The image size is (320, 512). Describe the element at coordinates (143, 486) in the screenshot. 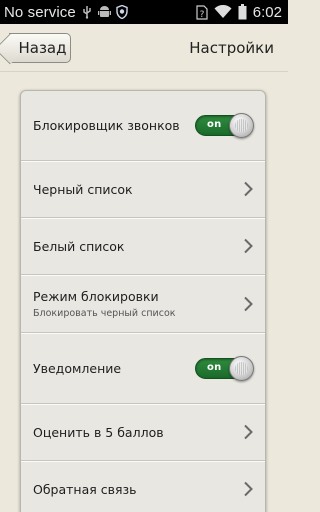

I see `settings-item-feedback: Обратная связь` at that location.